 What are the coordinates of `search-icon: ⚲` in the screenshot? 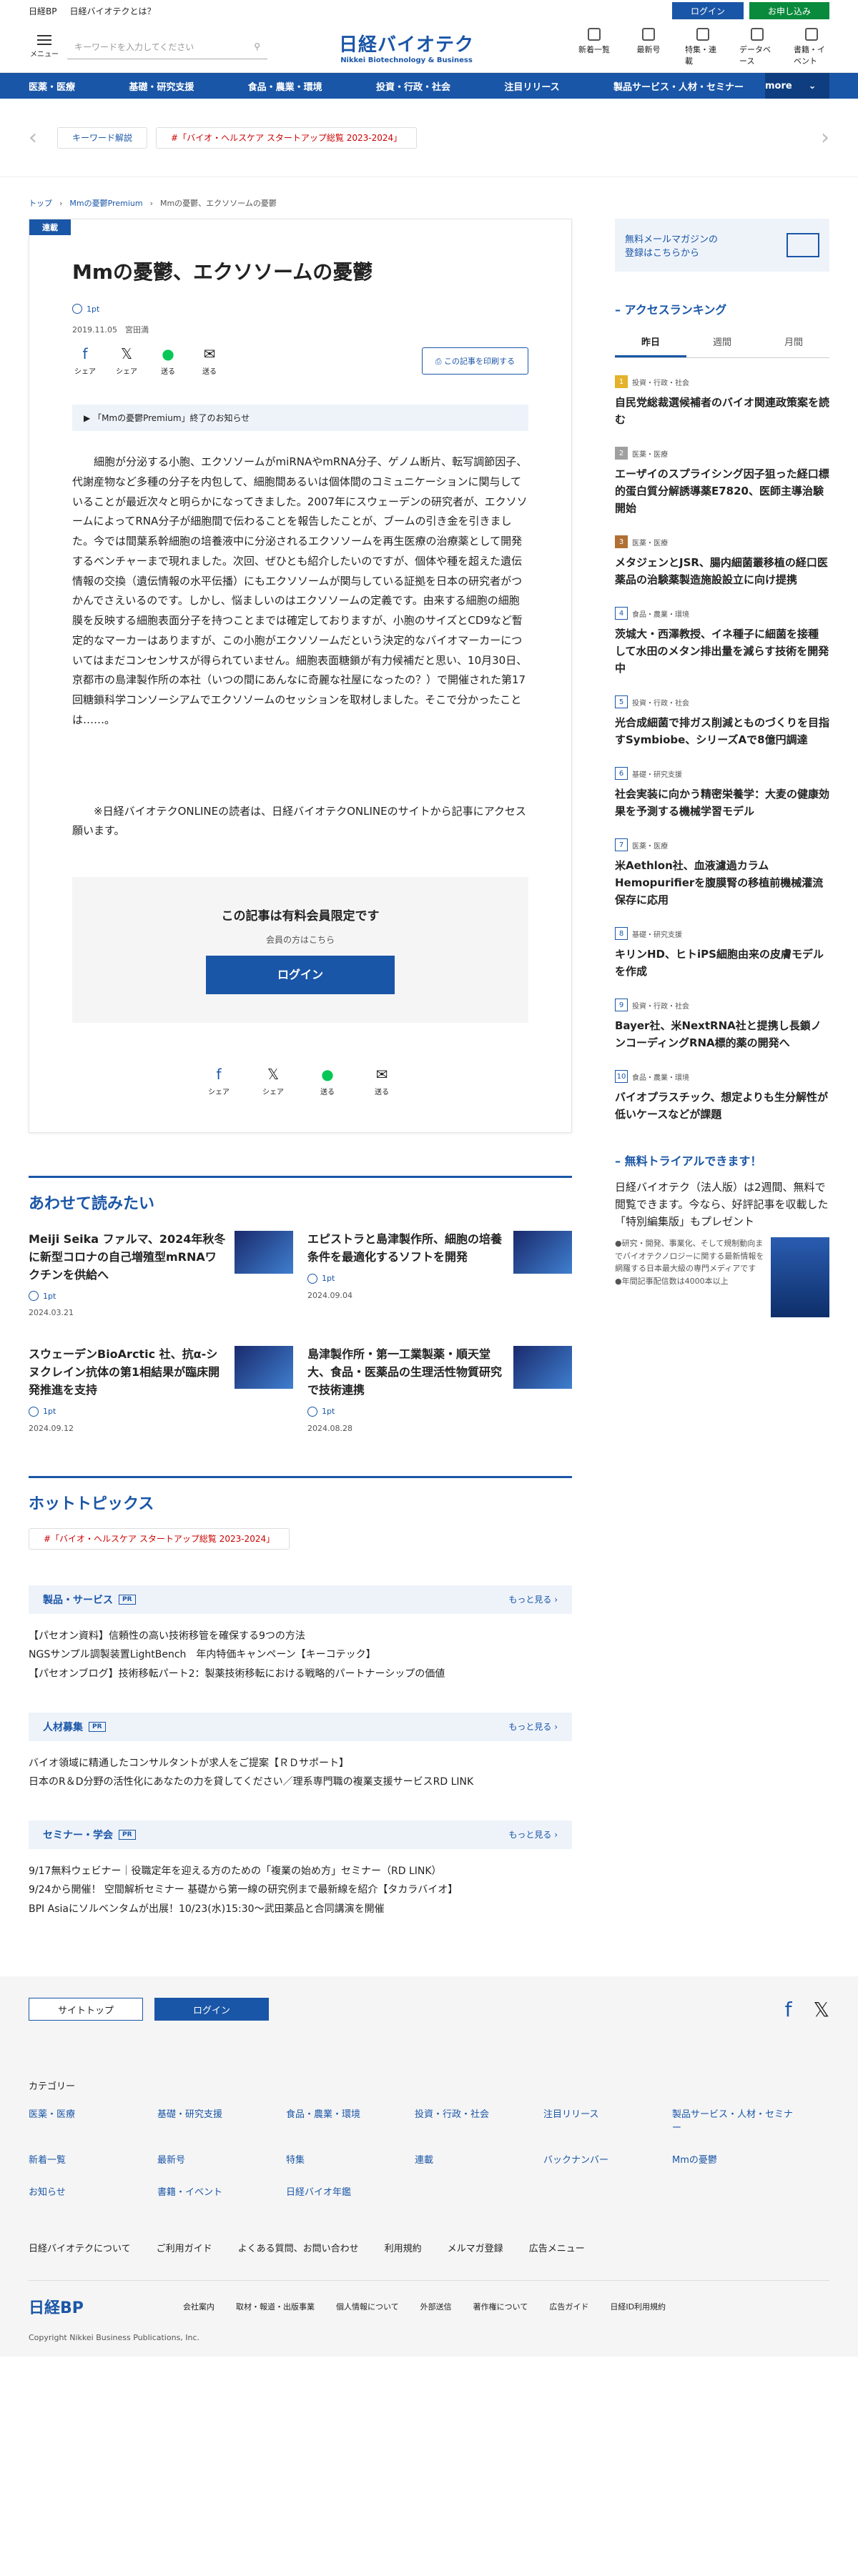 It's located at (257, 46).